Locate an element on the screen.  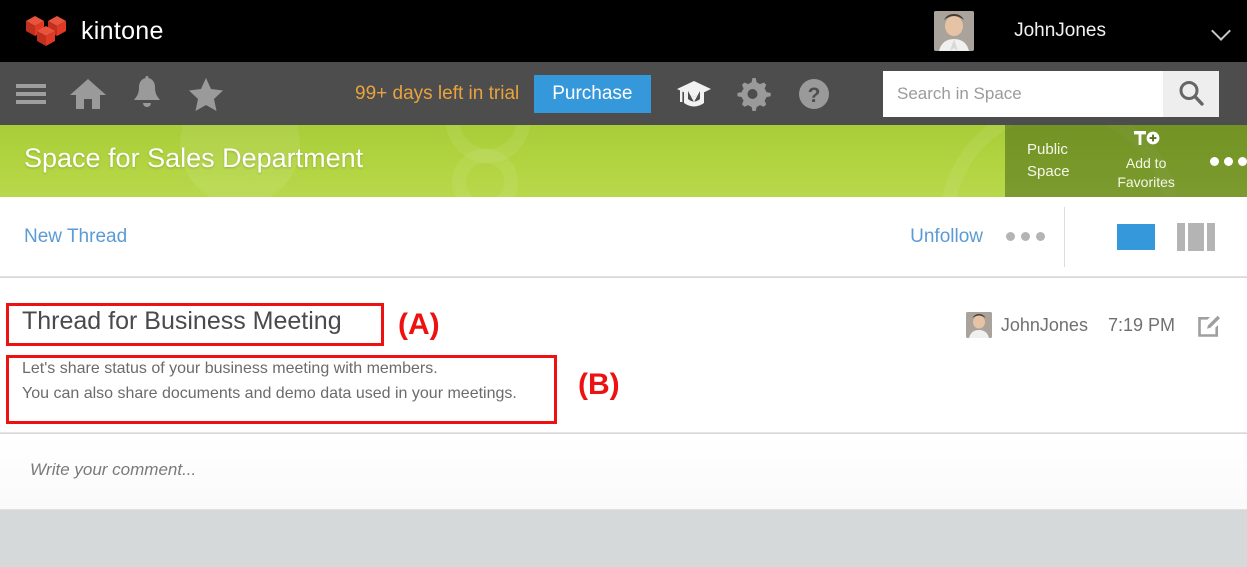
page-title: Space for Sales Department is located at coordinates (194, 158).